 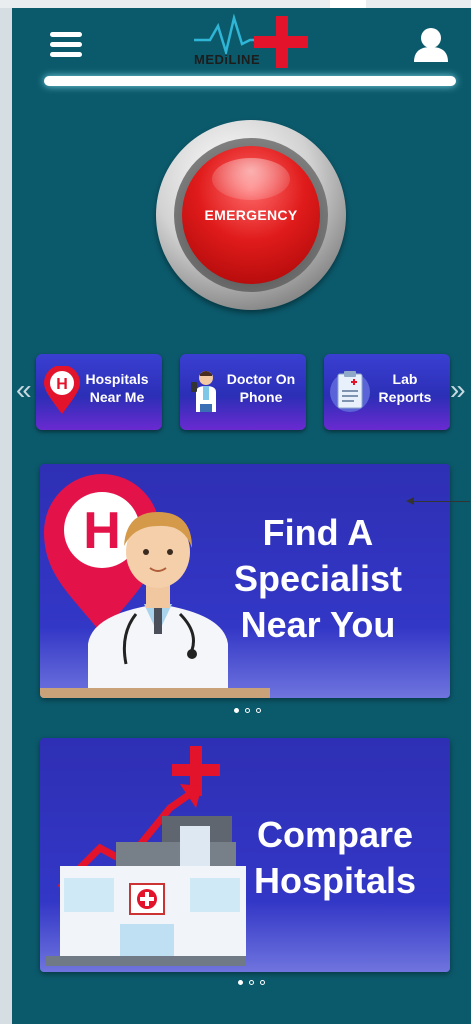 I want to click on hospitals-near-me-button: H Hospitals Near Me, so click(x=99, y=392).